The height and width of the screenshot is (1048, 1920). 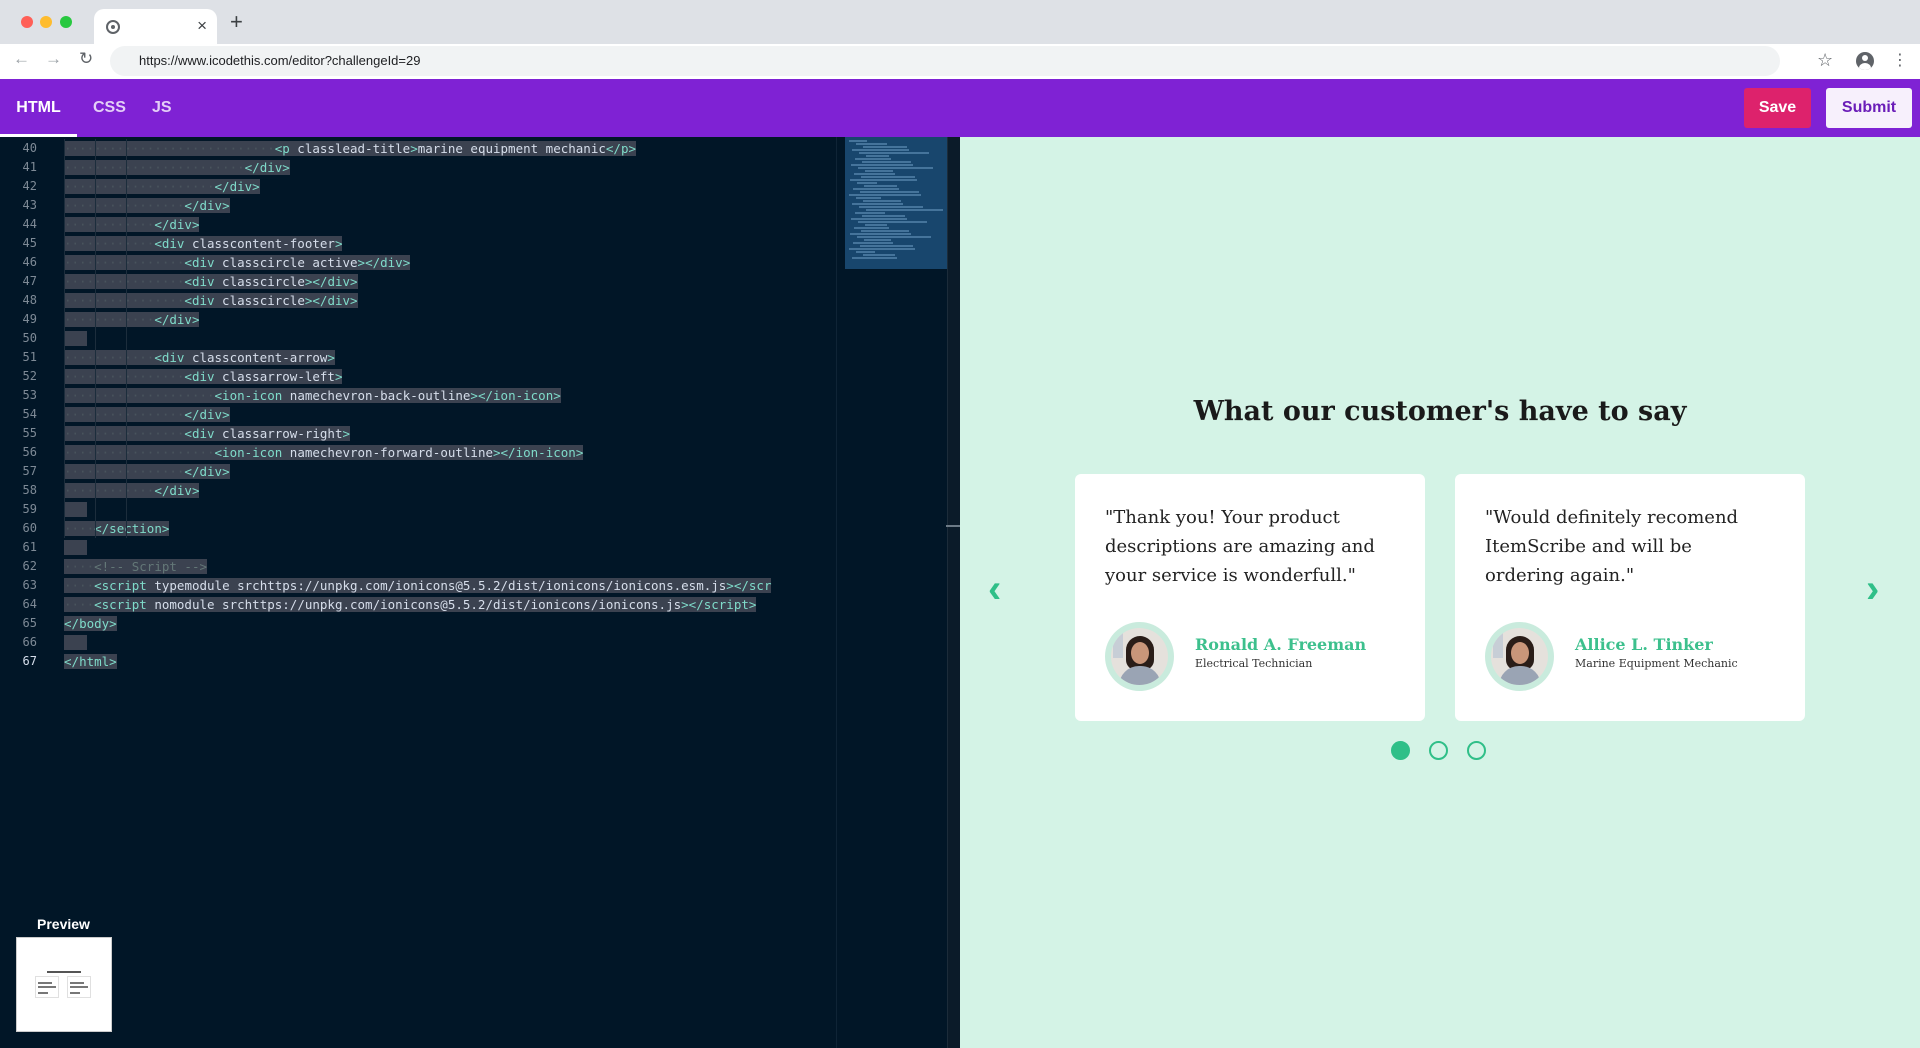 What do you see at coordinates (199, 357) in the screenshot?
I see `code-line: ············<div classcontent-arrow>` at bounding box center [199, 357].